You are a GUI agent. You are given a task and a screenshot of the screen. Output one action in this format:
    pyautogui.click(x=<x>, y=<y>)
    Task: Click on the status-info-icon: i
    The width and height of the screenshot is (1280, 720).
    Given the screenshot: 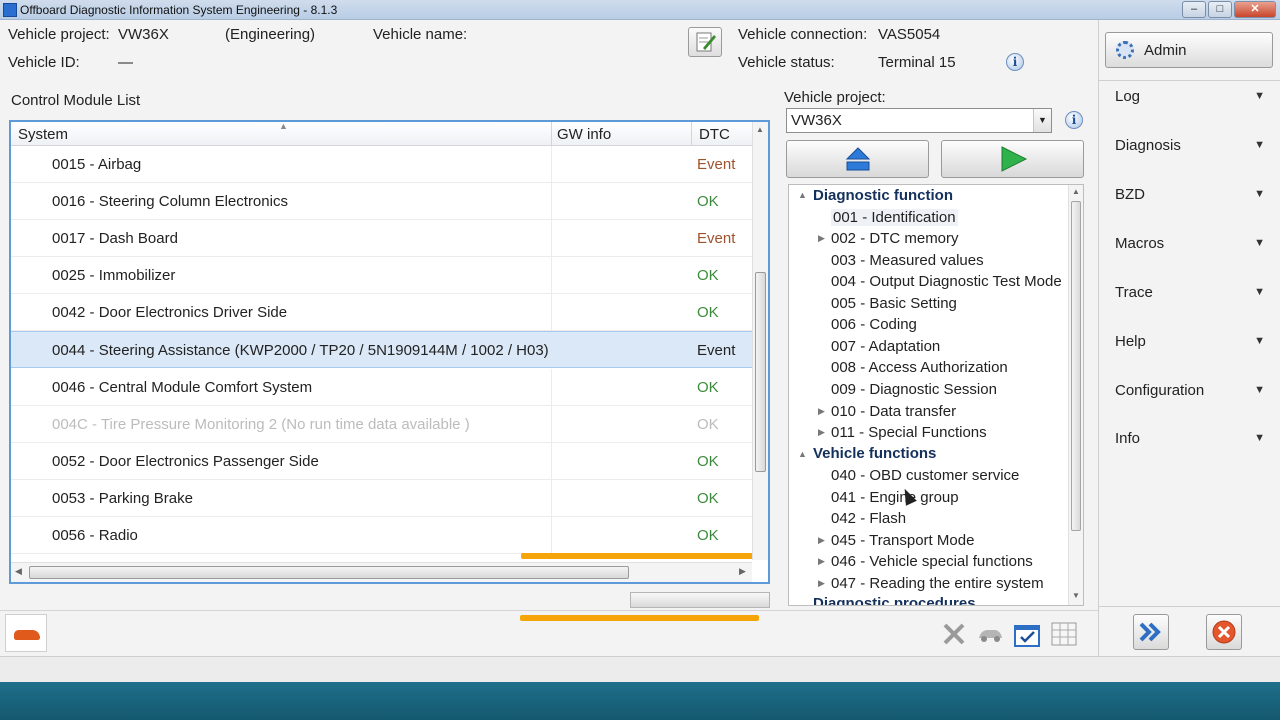 What is the action you would take?
    pyautogui.click(x=1015, y=62)
    